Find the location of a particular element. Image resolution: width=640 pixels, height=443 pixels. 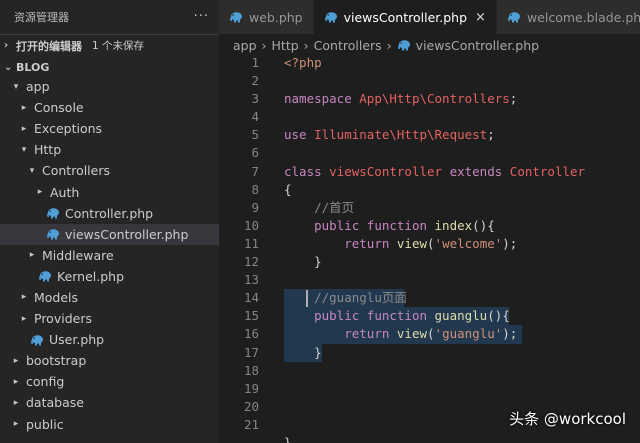

open-editors-section: › 打开的编辑器 1 个未保存 is located at coordinates (109, 45).